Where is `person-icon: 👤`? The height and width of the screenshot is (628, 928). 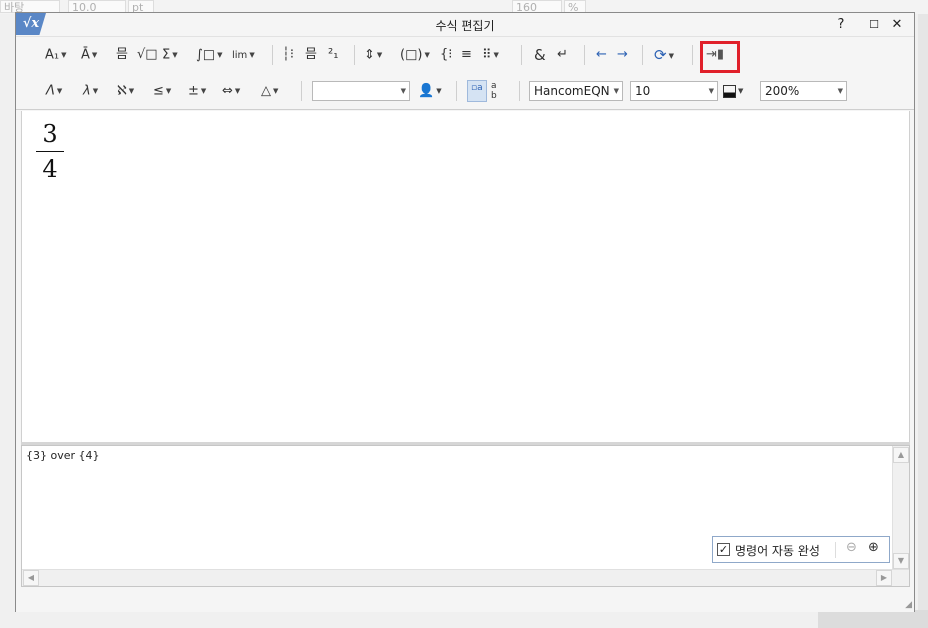
person-icon: 👤 is located at coordinates (426, 91).